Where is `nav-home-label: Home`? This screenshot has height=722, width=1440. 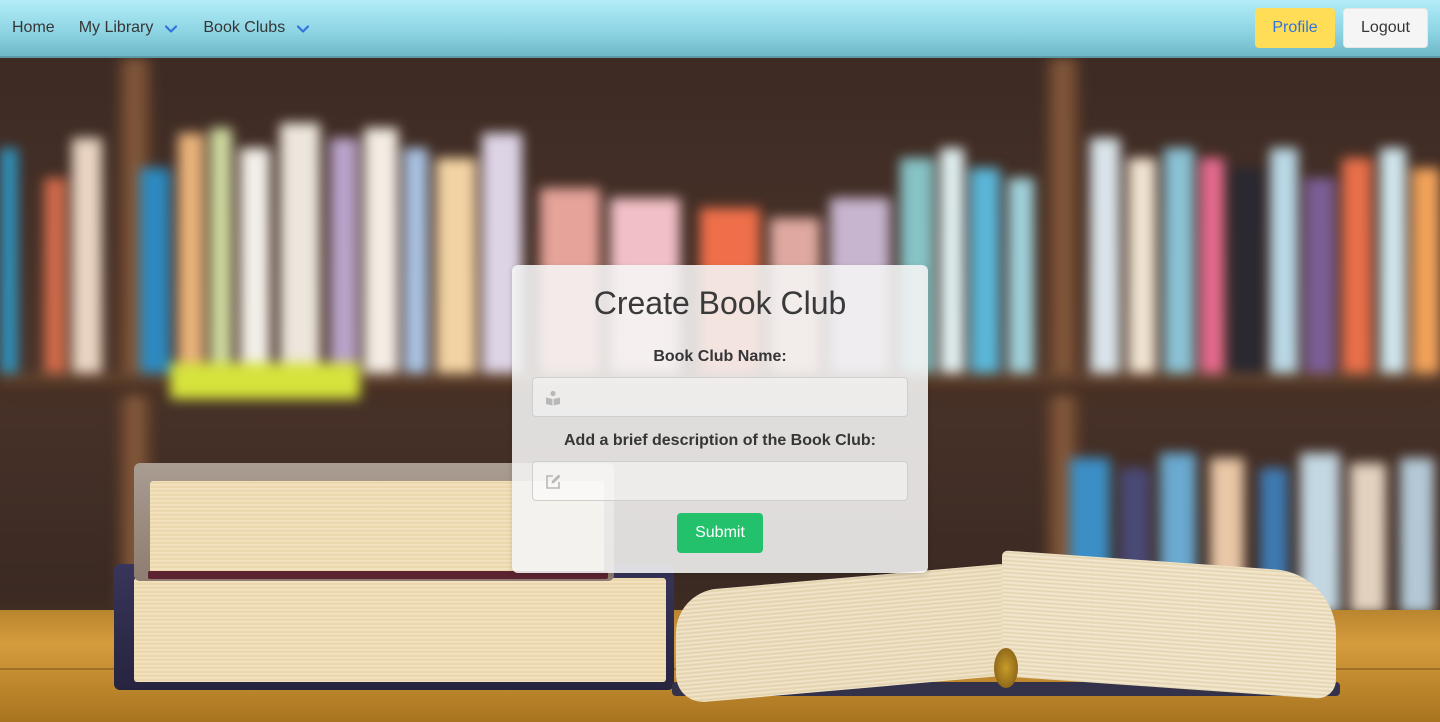
nav-home-label: Home is located at coordinates (33, 27).